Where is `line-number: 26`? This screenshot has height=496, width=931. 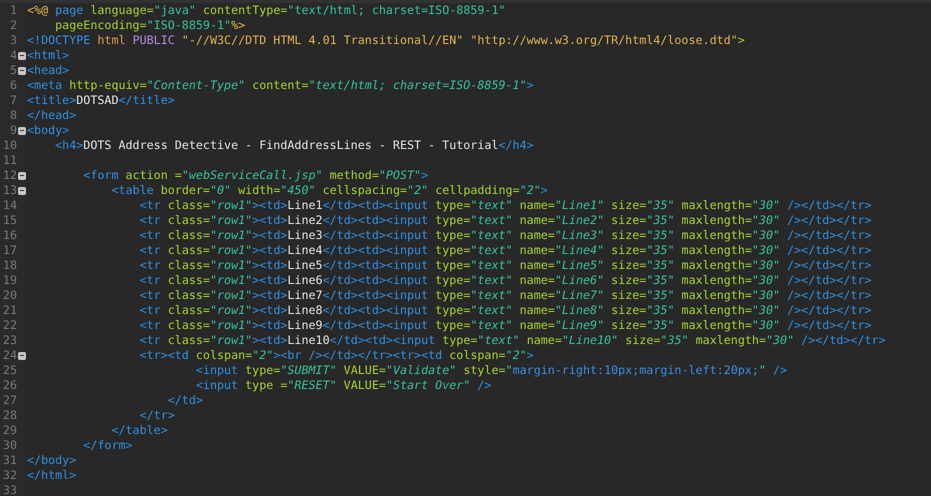
line-number: 26 is located at coordinates (9, 385).